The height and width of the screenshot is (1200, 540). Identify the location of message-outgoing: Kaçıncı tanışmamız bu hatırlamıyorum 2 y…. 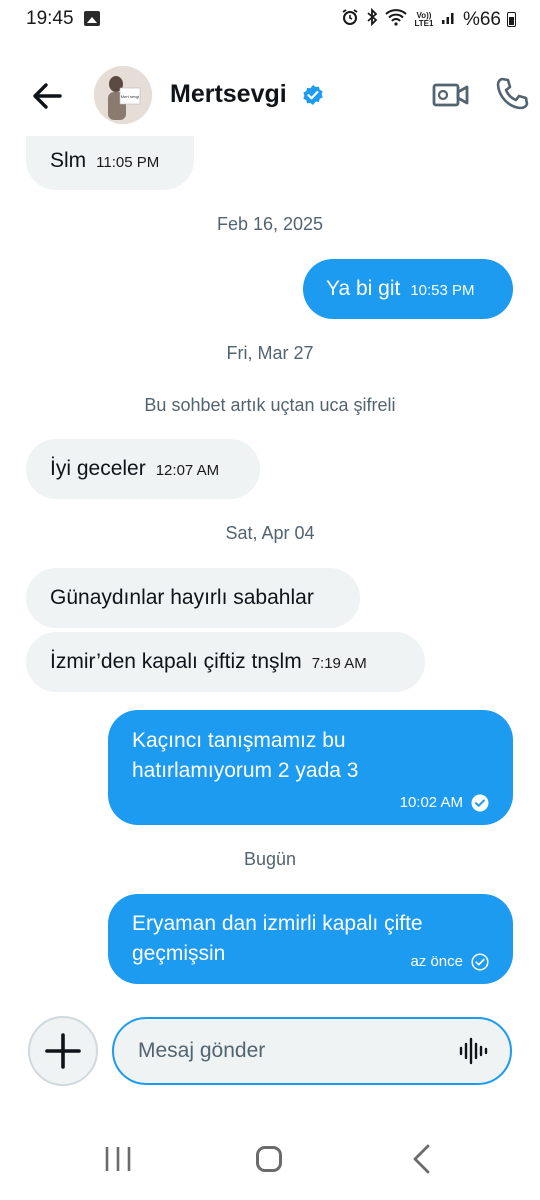
(310, 767).